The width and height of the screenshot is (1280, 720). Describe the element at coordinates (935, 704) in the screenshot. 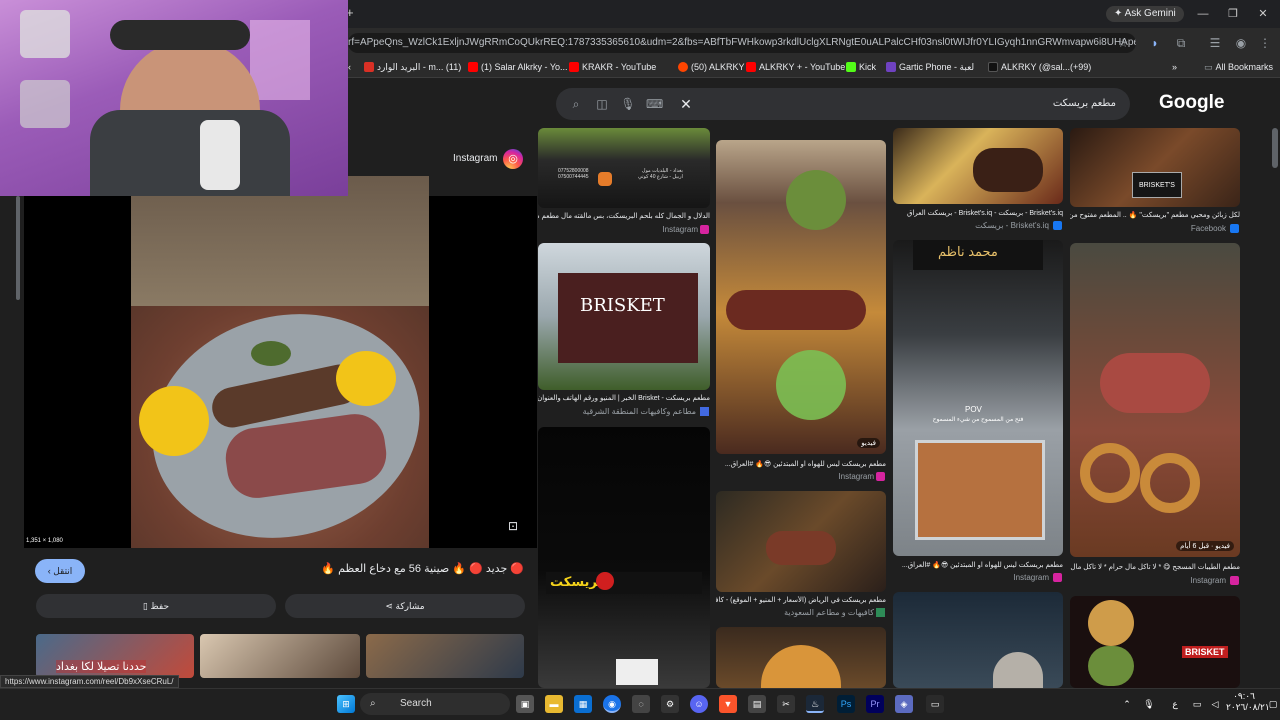

I see `app-icon: ▭` at that location.